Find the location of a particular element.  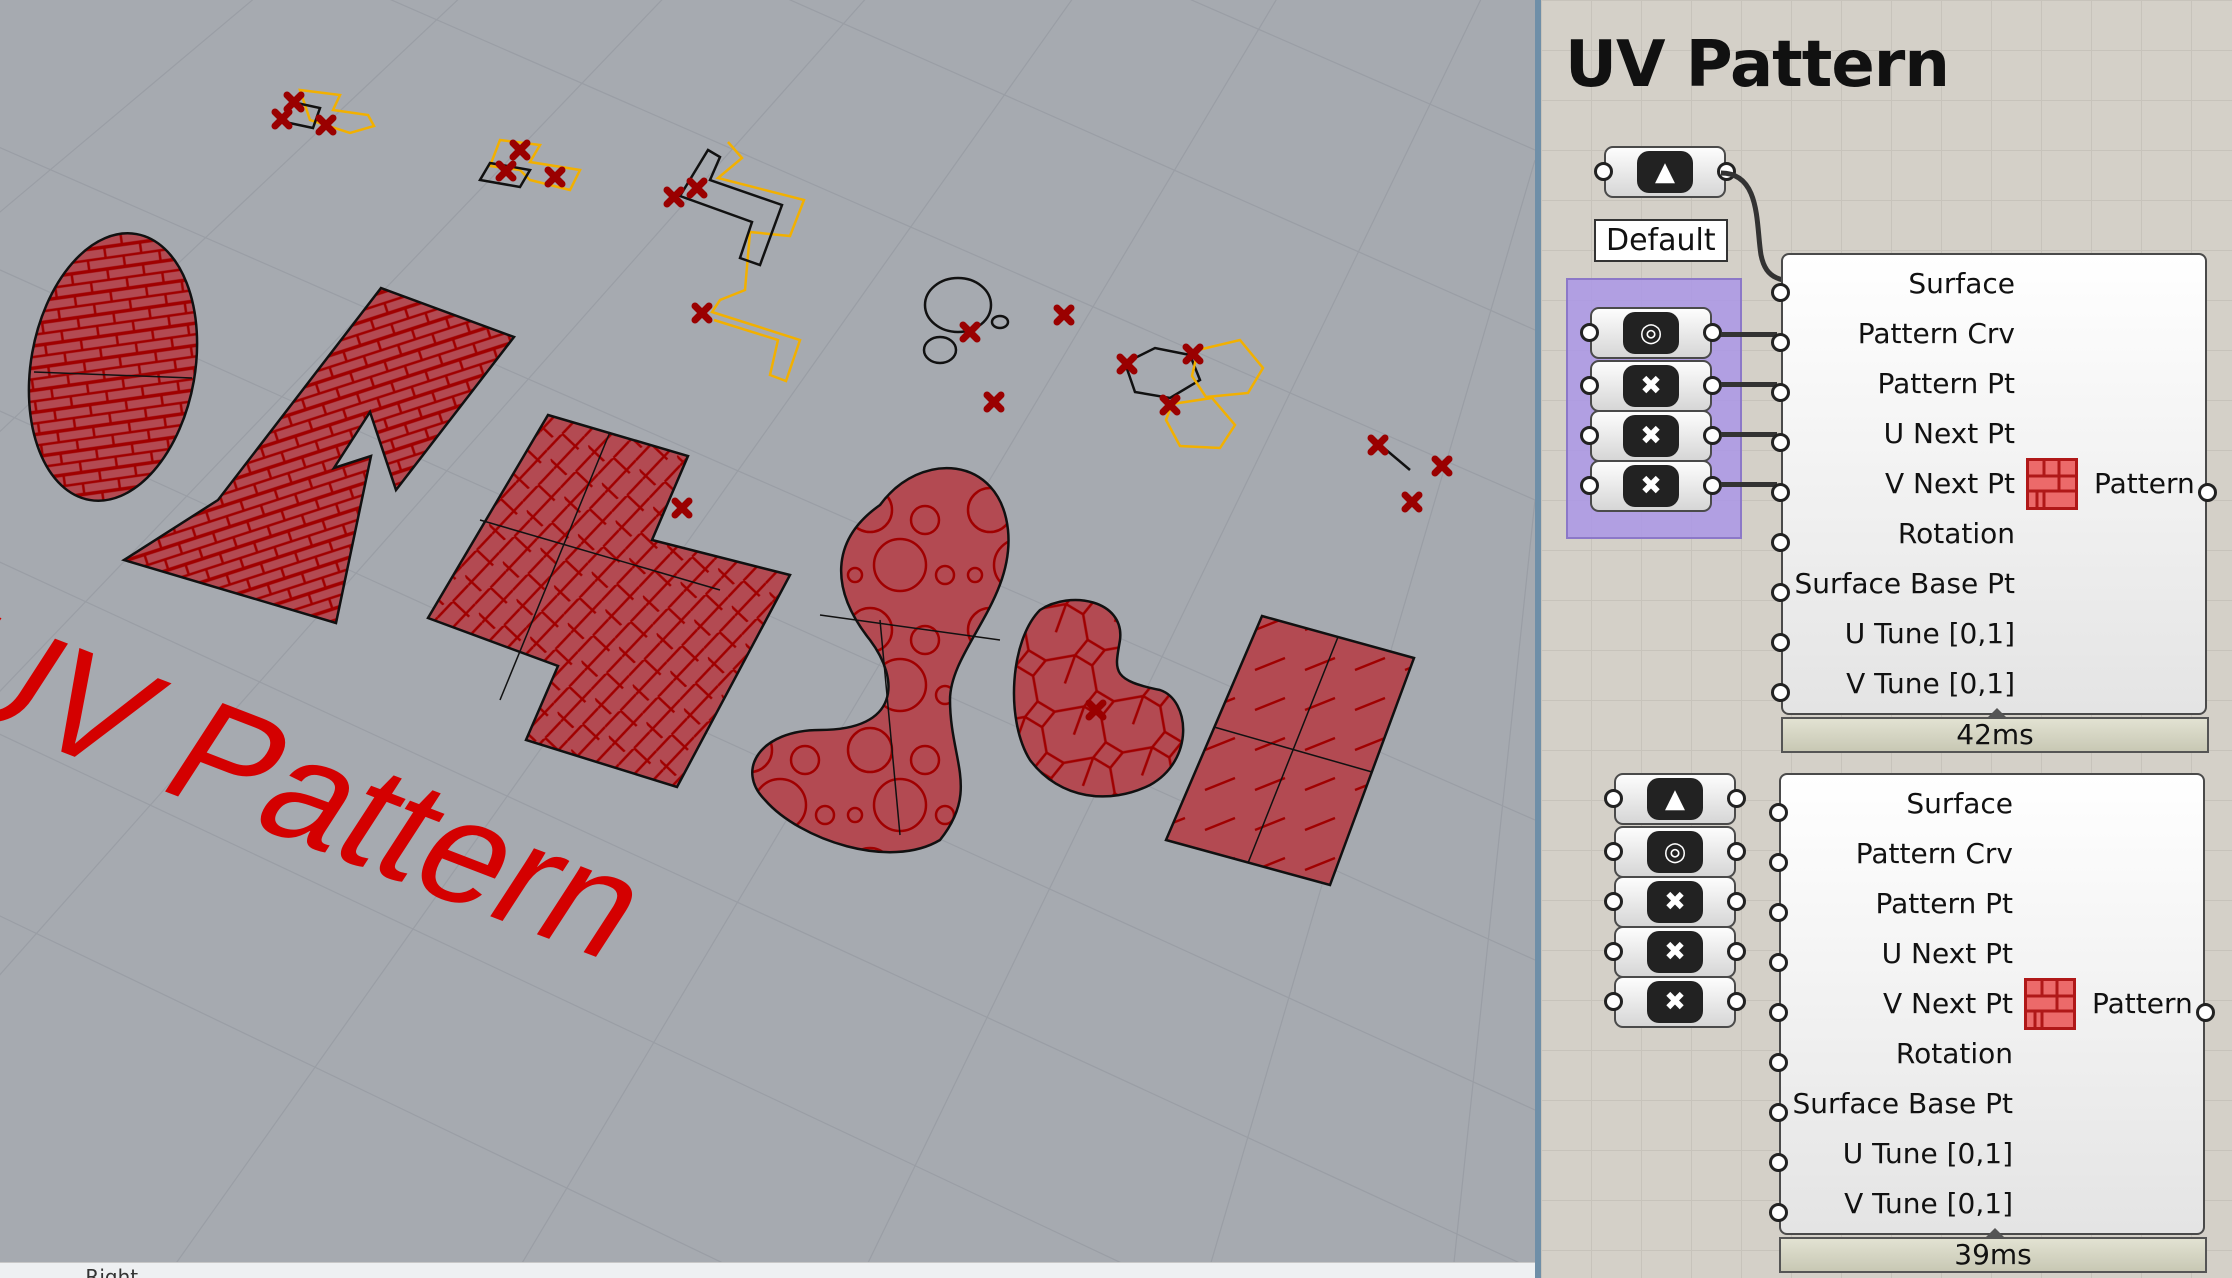

u-next-point-param: ✖ is located at coordinates (1651, 436).